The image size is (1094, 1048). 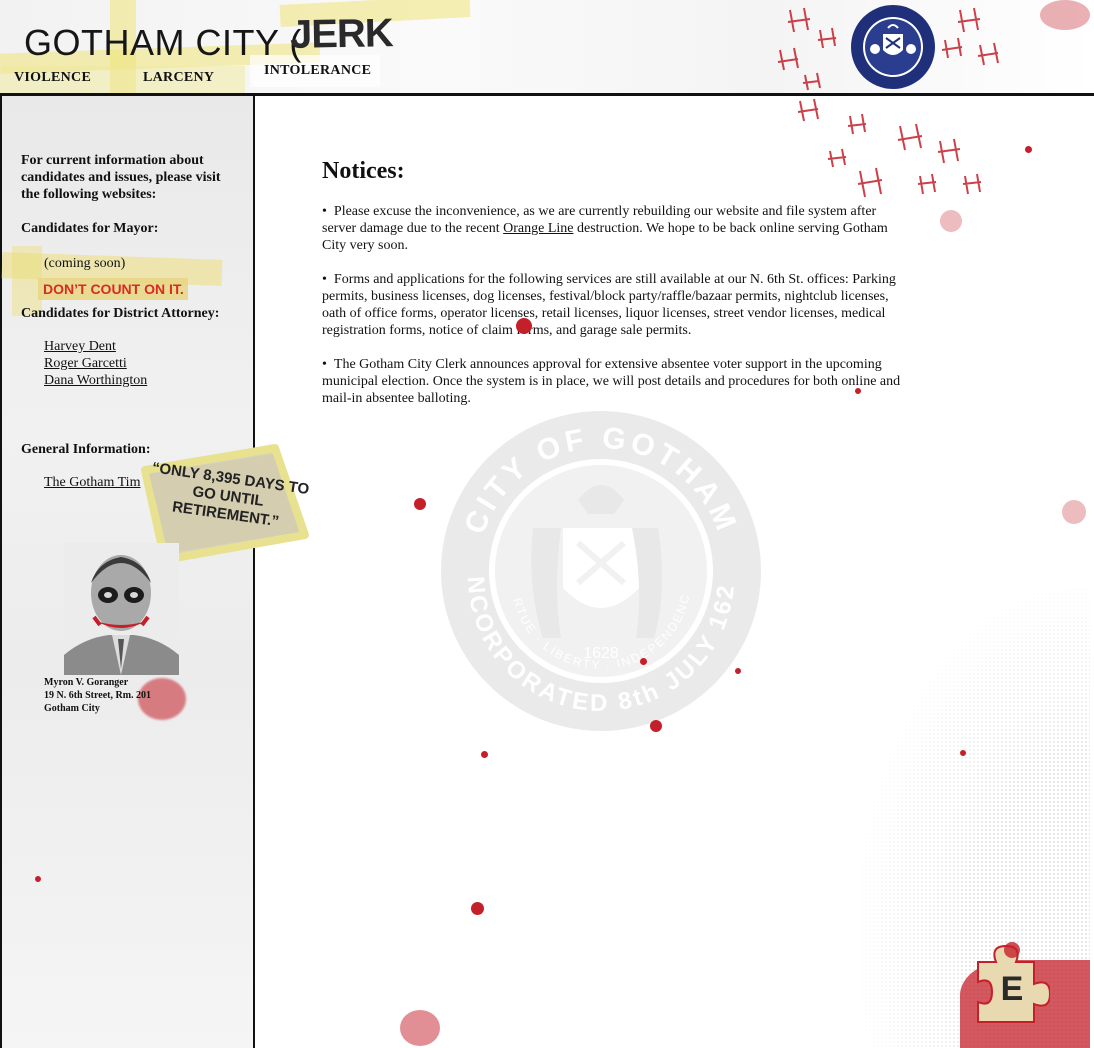 What do you see at coordinates (85, 263) in the screenshot?
I see `mayor-status: (coming soon)` at bounding box center [85, 263].